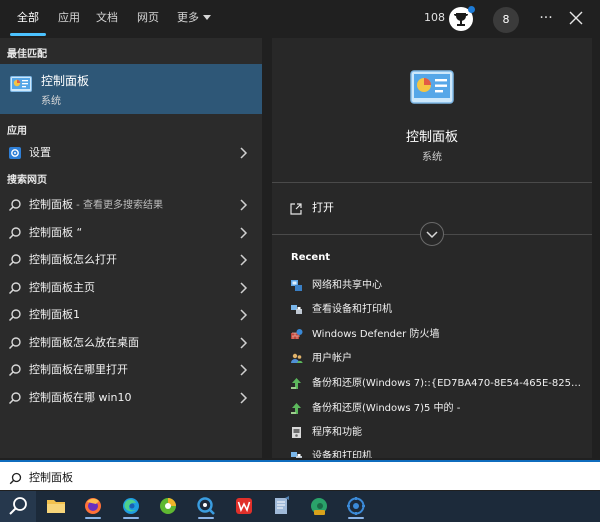 The width and height of the screenshot is (600, 522). Describe the element at coordinates (244, 506) in the screenshot. I see `wps-icon` at that location.